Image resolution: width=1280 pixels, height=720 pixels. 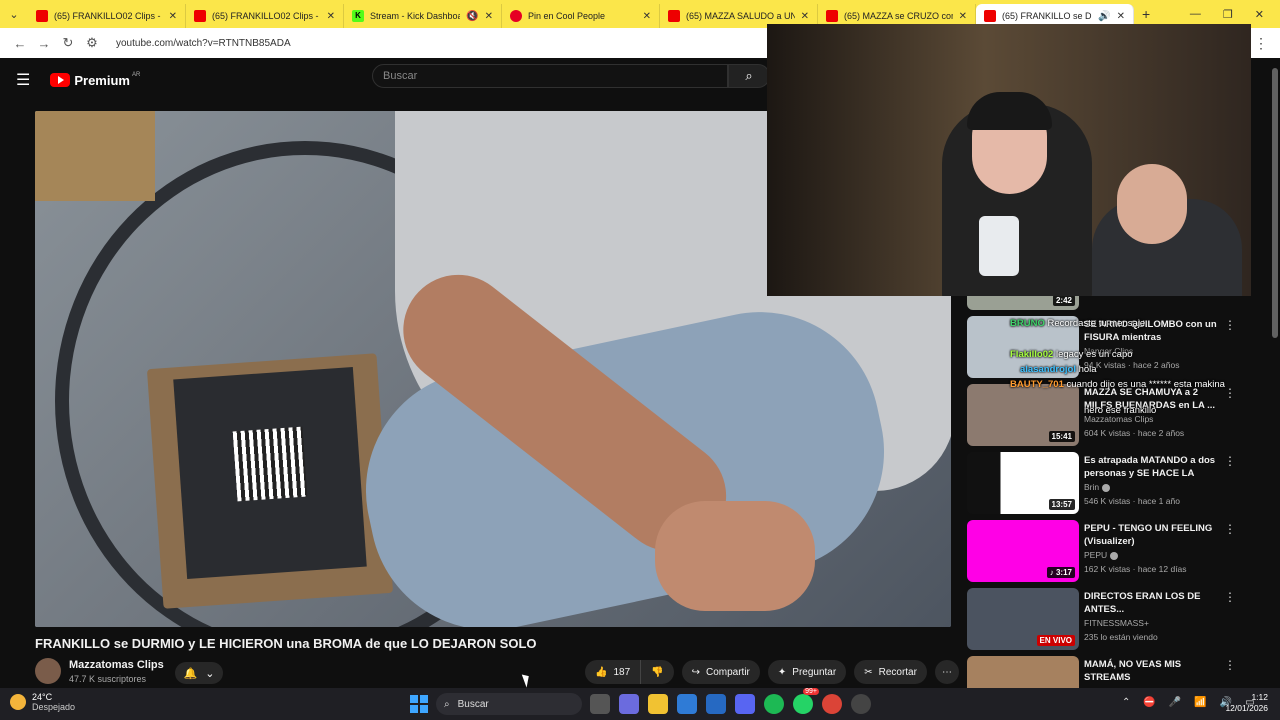 I want to click on recommendation-title: PEPU - TENGO UN FEELING (Visualizer), so click(x=1154, y=535).